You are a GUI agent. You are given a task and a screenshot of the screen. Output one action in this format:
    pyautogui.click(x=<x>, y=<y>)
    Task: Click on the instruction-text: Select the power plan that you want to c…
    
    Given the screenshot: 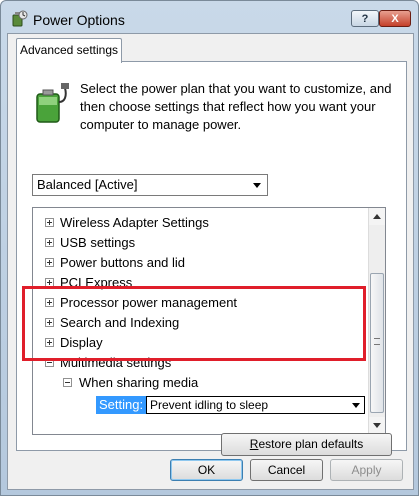 What is the action you would take?
    pyautogui.click(x=236, y=106)
    